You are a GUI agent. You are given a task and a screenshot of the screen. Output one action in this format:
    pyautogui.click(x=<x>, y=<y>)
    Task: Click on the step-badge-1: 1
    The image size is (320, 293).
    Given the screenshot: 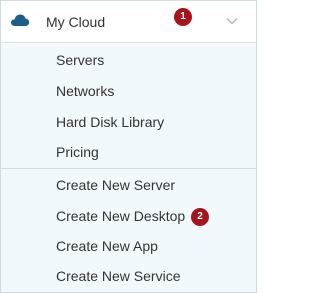 What is the action you would take?
    pyautogui.click(x=183, y=17)
    